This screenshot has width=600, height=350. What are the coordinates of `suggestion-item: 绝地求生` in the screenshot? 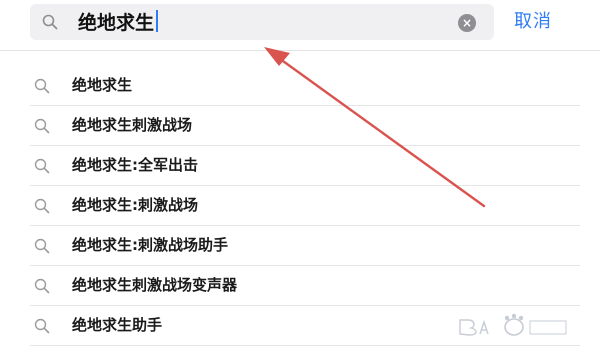 It's located at (300, 86).